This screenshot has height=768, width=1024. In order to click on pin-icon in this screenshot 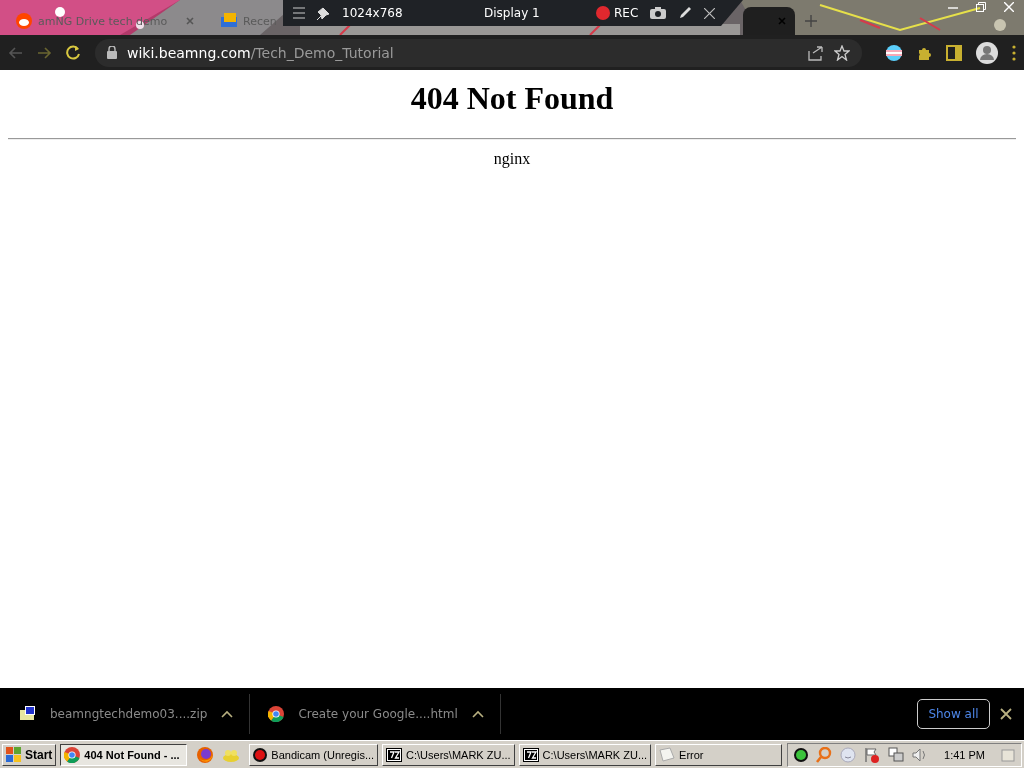, I will do `click(323, 13)`.